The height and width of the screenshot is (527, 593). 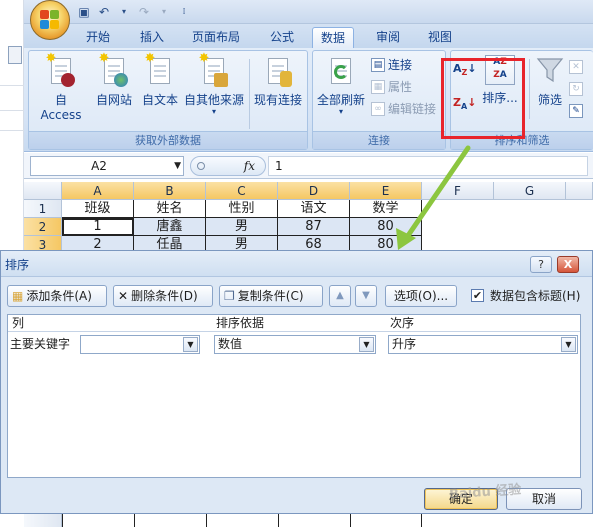 I want to click on from-access-button: ✸ 自 Access, so click(x=61, y=87).